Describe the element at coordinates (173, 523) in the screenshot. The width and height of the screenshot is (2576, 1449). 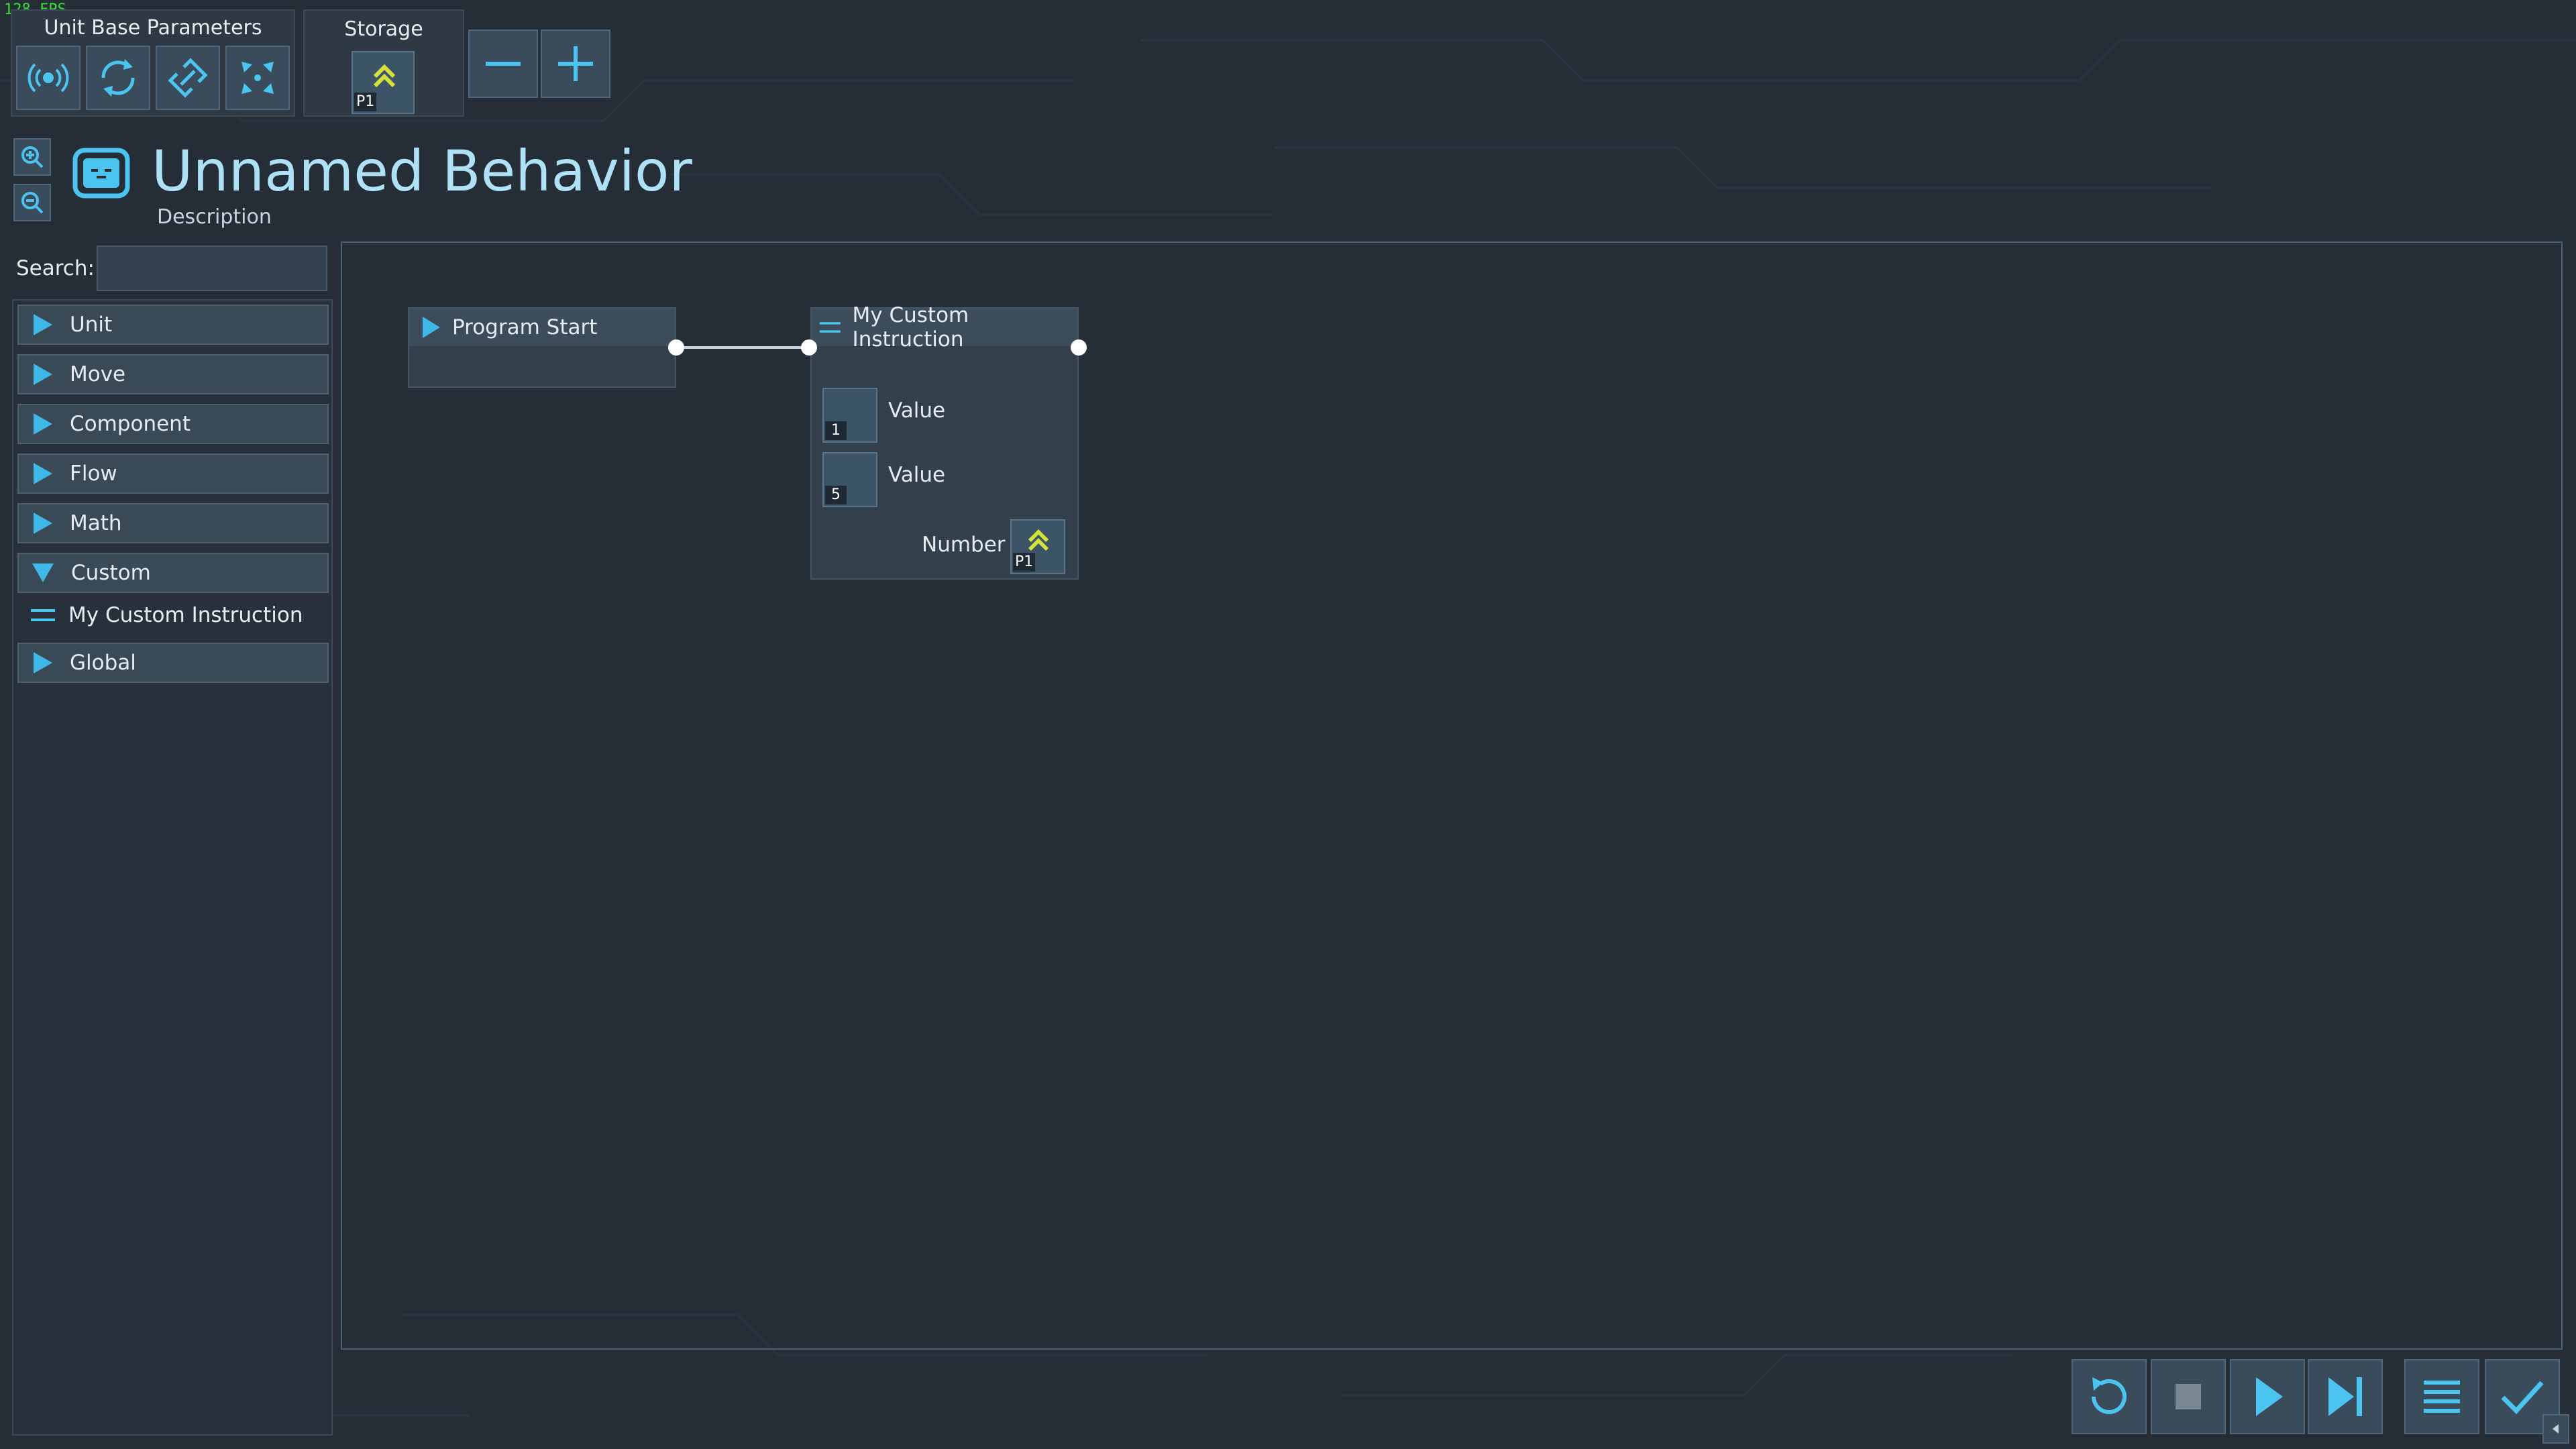
I see `category-math: Math` at that location.